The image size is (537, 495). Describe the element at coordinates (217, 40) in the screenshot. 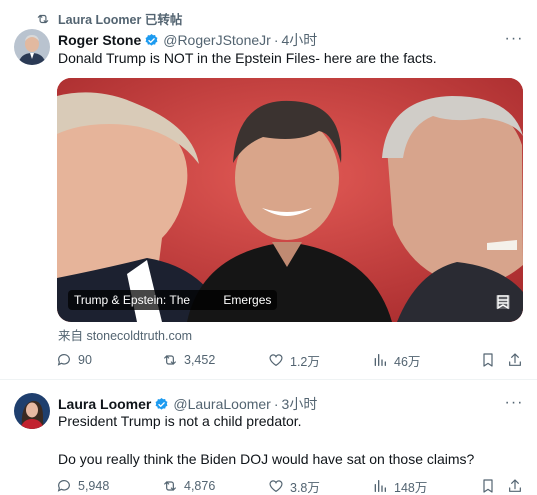

I see `author-handle: @RogerJStoneJr` at that location.